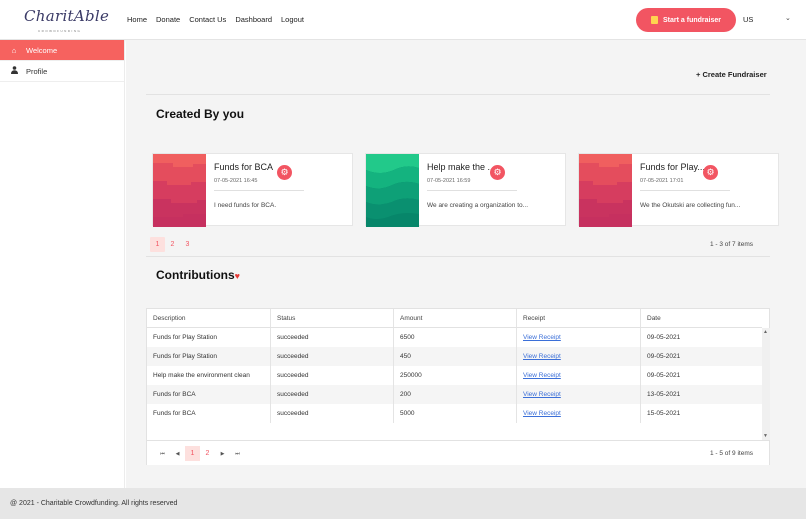 This screenshot has height=519, width=806. I want to click on created-by-you-title: Created By you, so click(200, 114).